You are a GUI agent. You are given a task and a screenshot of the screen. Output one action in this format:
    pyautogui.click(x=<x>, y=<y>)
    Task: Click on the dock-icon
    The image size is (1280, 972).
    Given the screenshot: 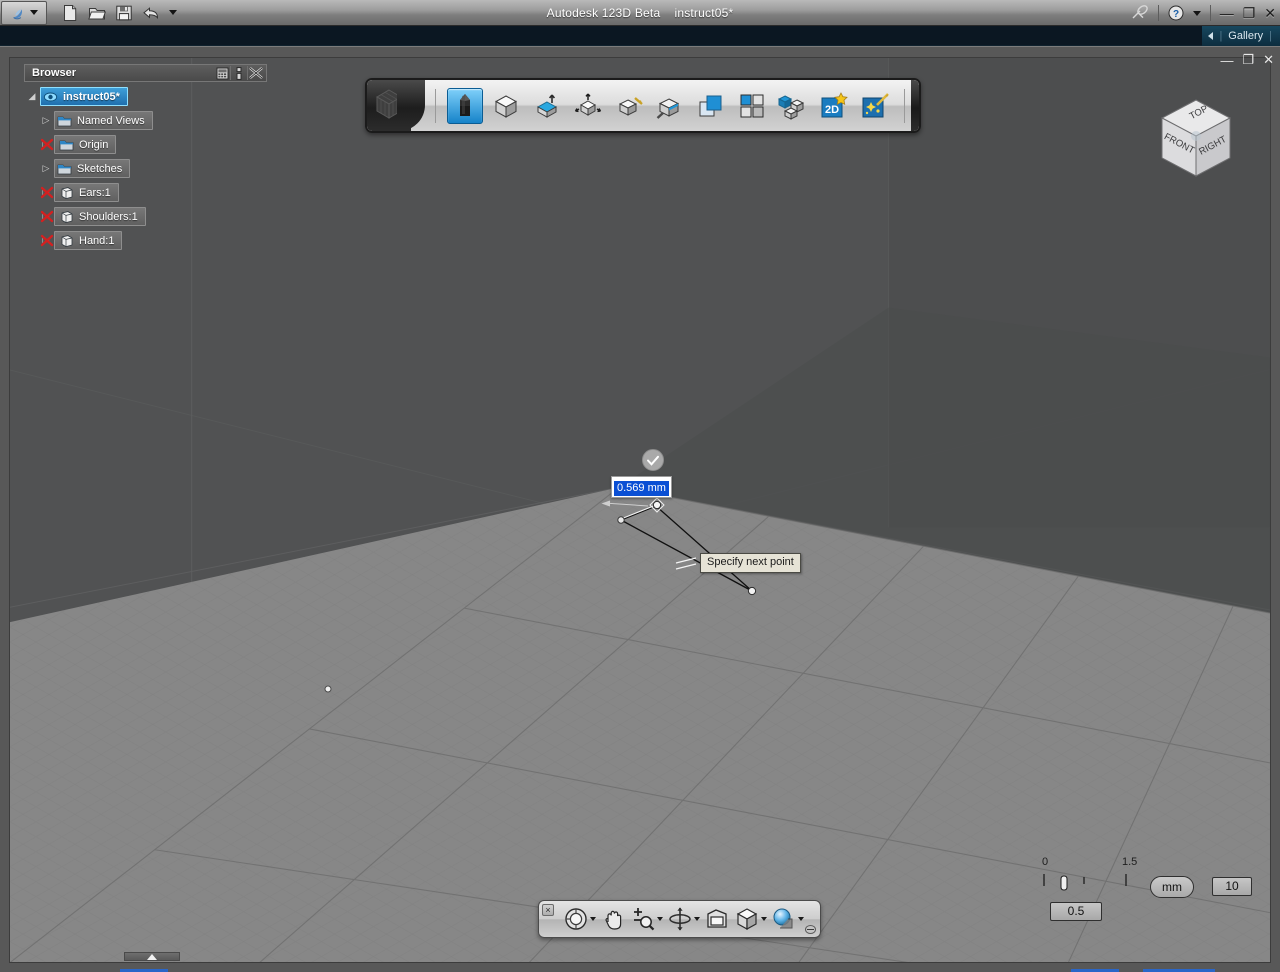 What is the action you would take?
    pyautogui.click(x=239, y=73)
    